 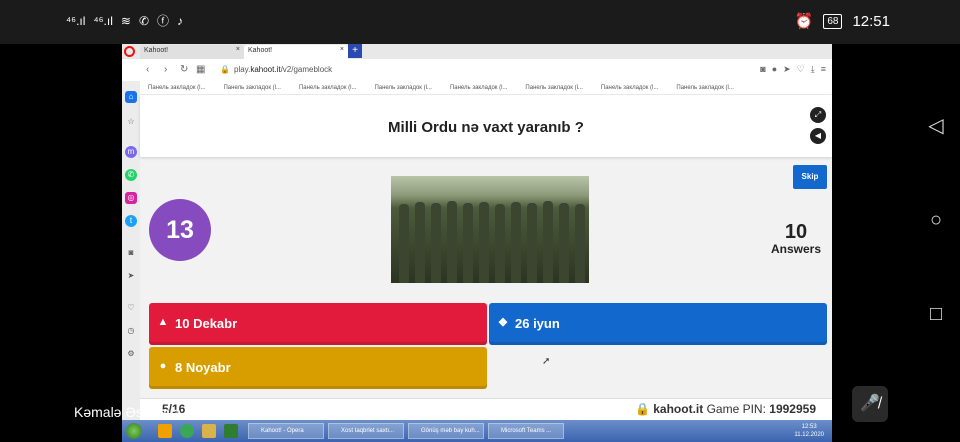 I want to click on phone-clock: 12:51, so click(x=871, y=21).